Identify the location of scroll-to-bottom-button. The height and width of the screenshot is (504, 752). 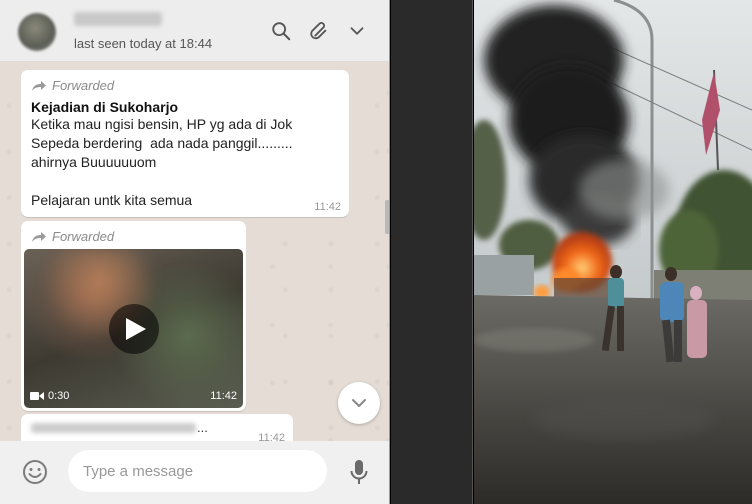
(359, 403).